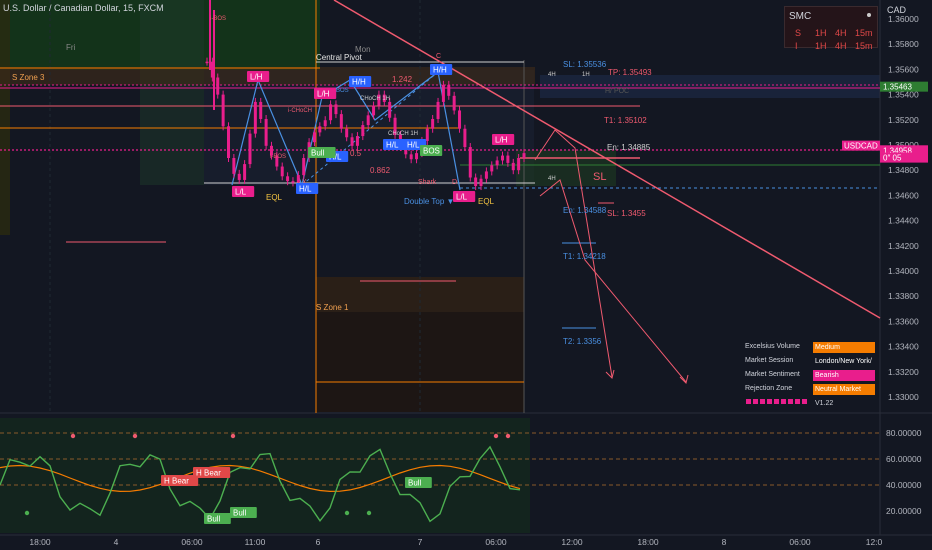  What do you see at coordinates (71, 47) in the screenshot?
I see `day-label: Fri` at bounding box center [71, 47].